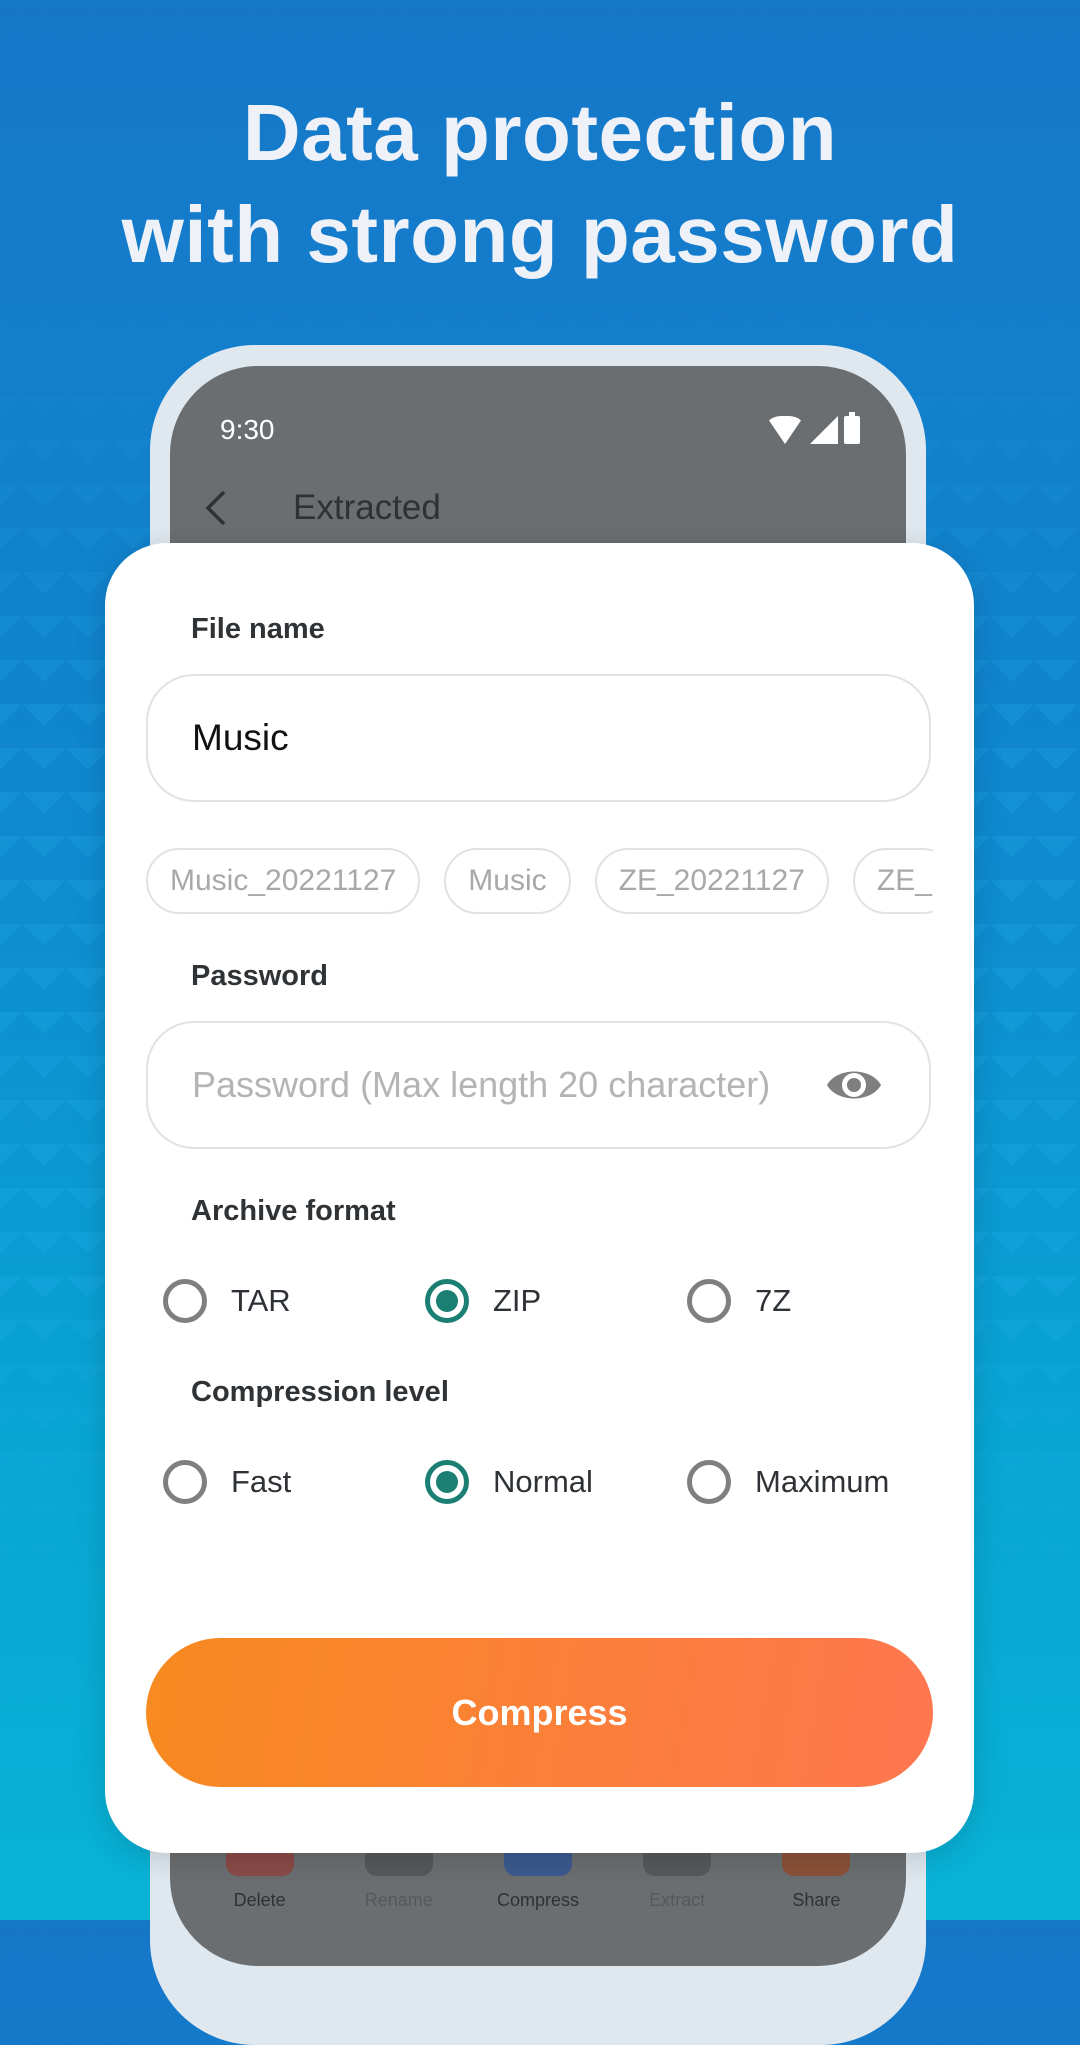  What do you see at coordinates (283, 881) in the screenshot?
I see `suggestion-chip: Music_20221127` at bounding box center [283, 881].